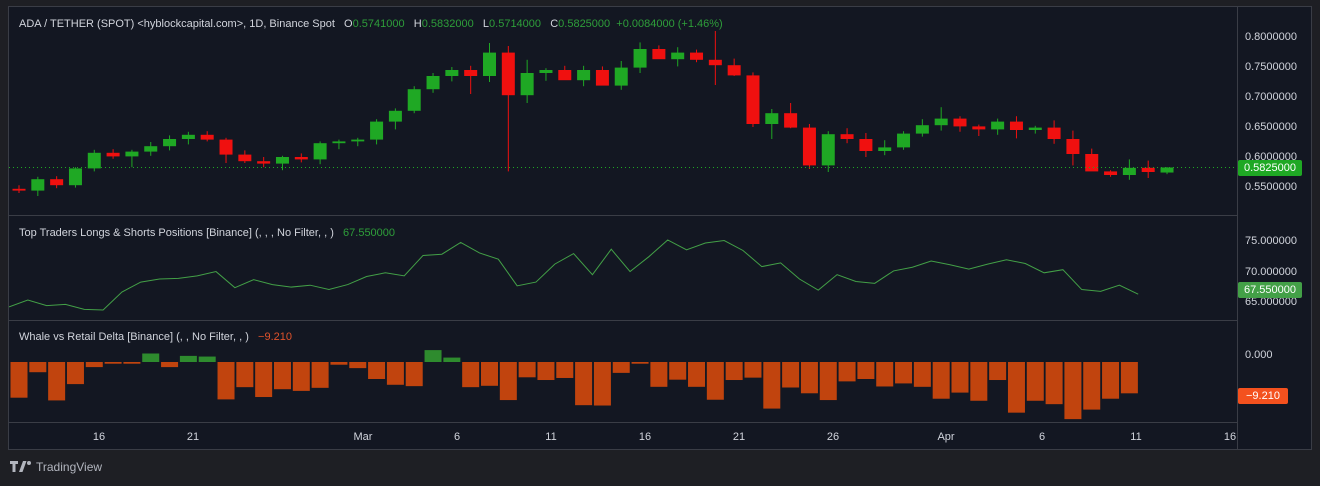  I want to click on price-axis-label: 0.6500000, so click(1271, 127).